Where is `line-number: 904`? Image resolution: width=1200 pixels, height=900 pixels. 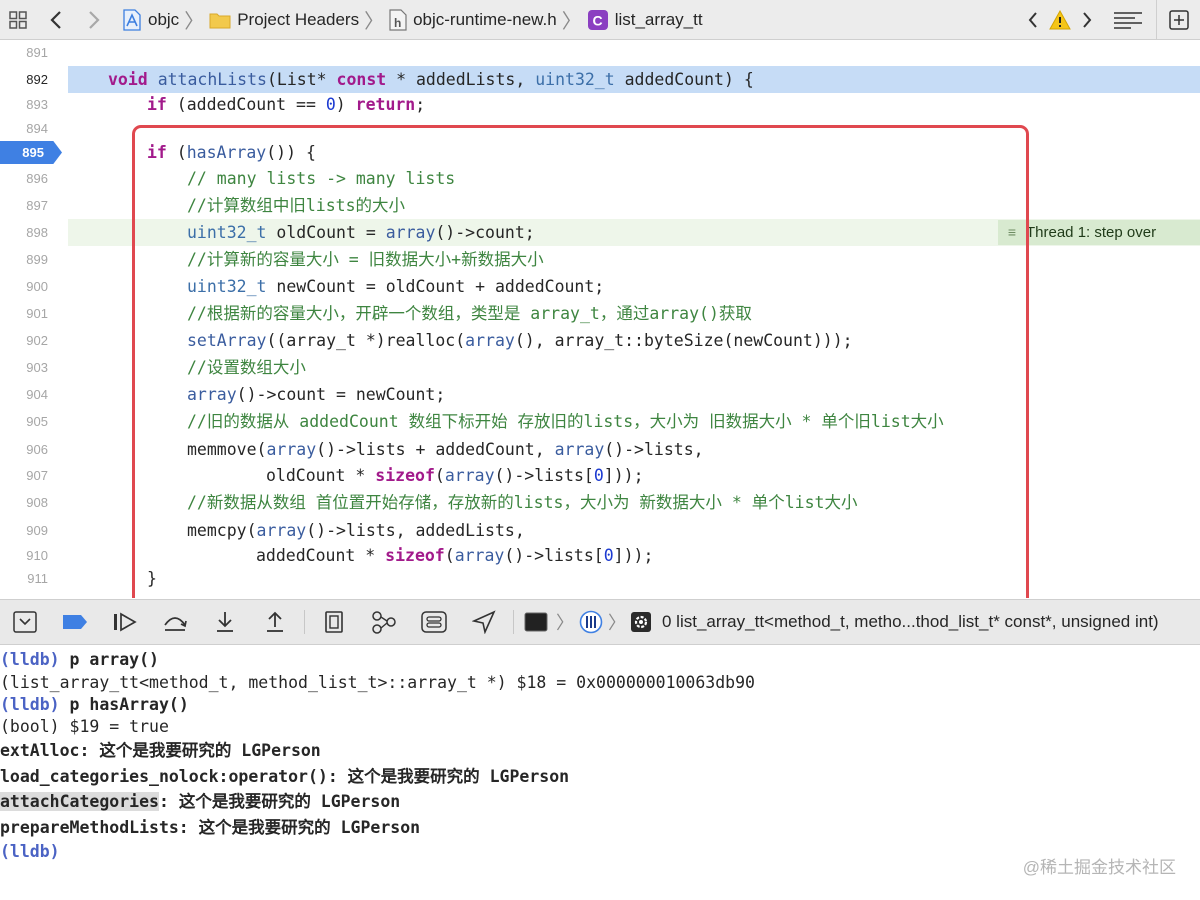 line-number: 904 is located at coordinates (37, 394).